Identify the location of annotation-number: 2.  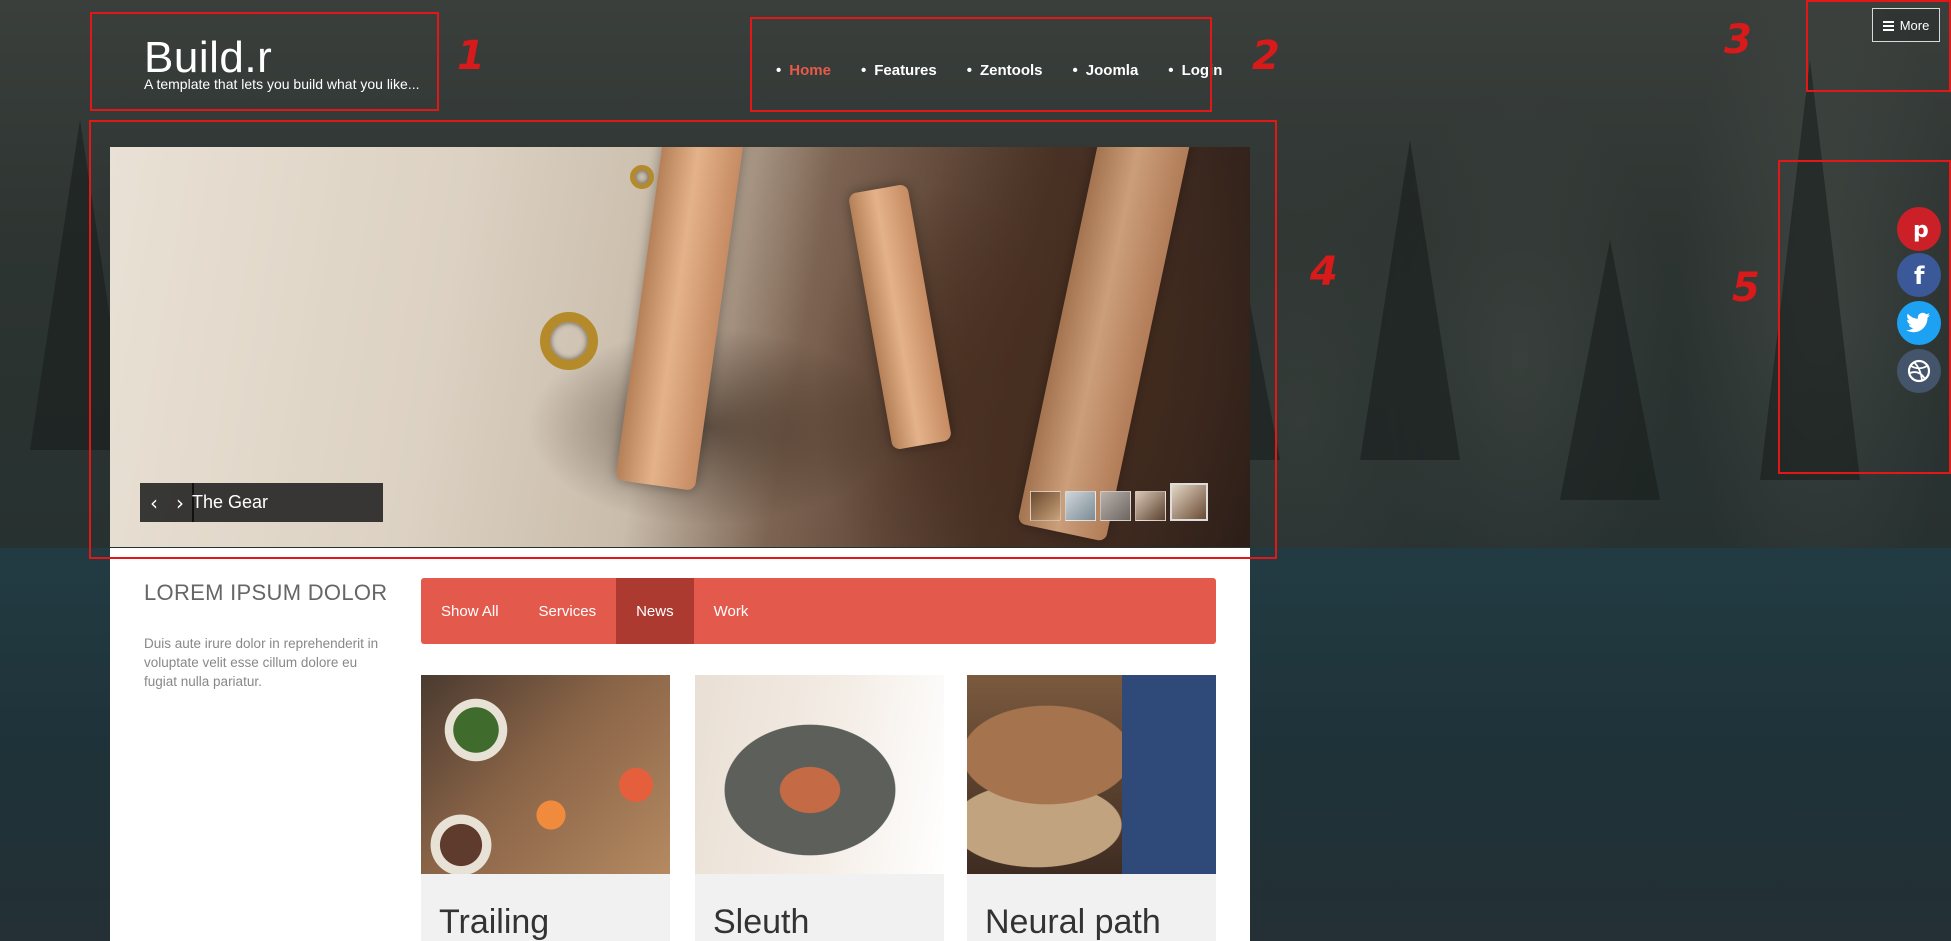
(1266, 56).